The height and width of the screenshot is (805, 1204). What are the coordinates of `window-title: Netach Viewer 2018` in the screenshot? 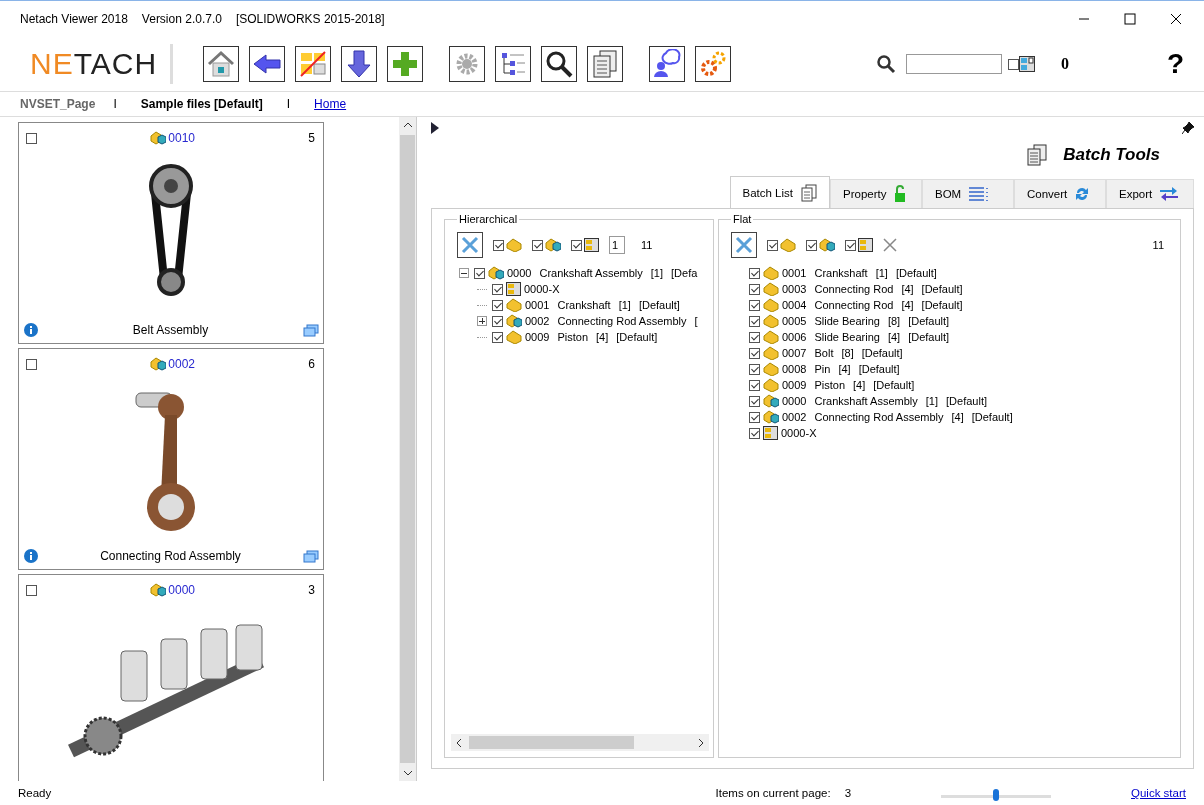 It's located at (74, 19).